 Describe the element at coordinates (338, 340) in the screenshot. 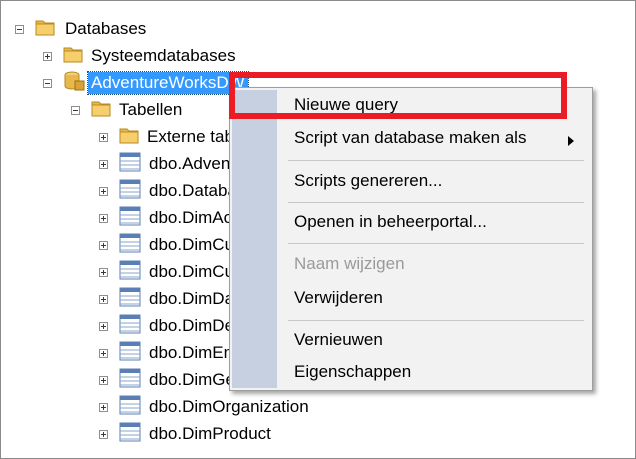

I see `menu-item-refresh: Vernieuwen` at that location.